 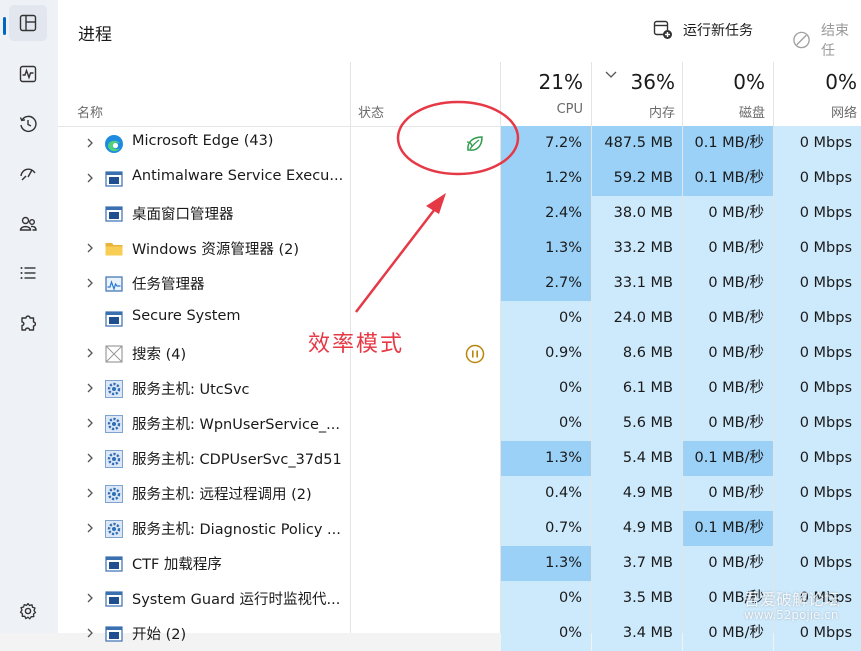 I want to click on process-row: 服务主机: UtcSvc 0% 6.1 MB 0 MB/秒 0 Mbps, so click(x=459, y=388).